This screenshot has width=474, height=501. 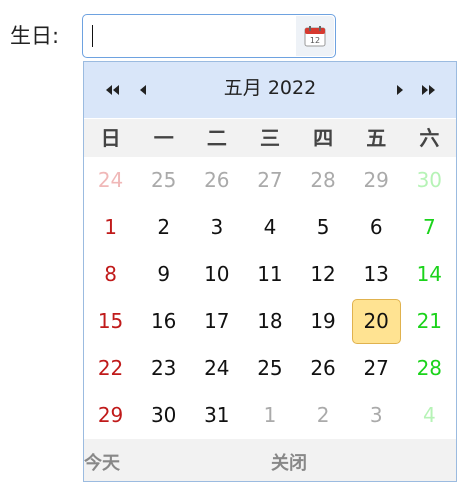 I want to click on today-button: 今天, so click(x=102, y=462).